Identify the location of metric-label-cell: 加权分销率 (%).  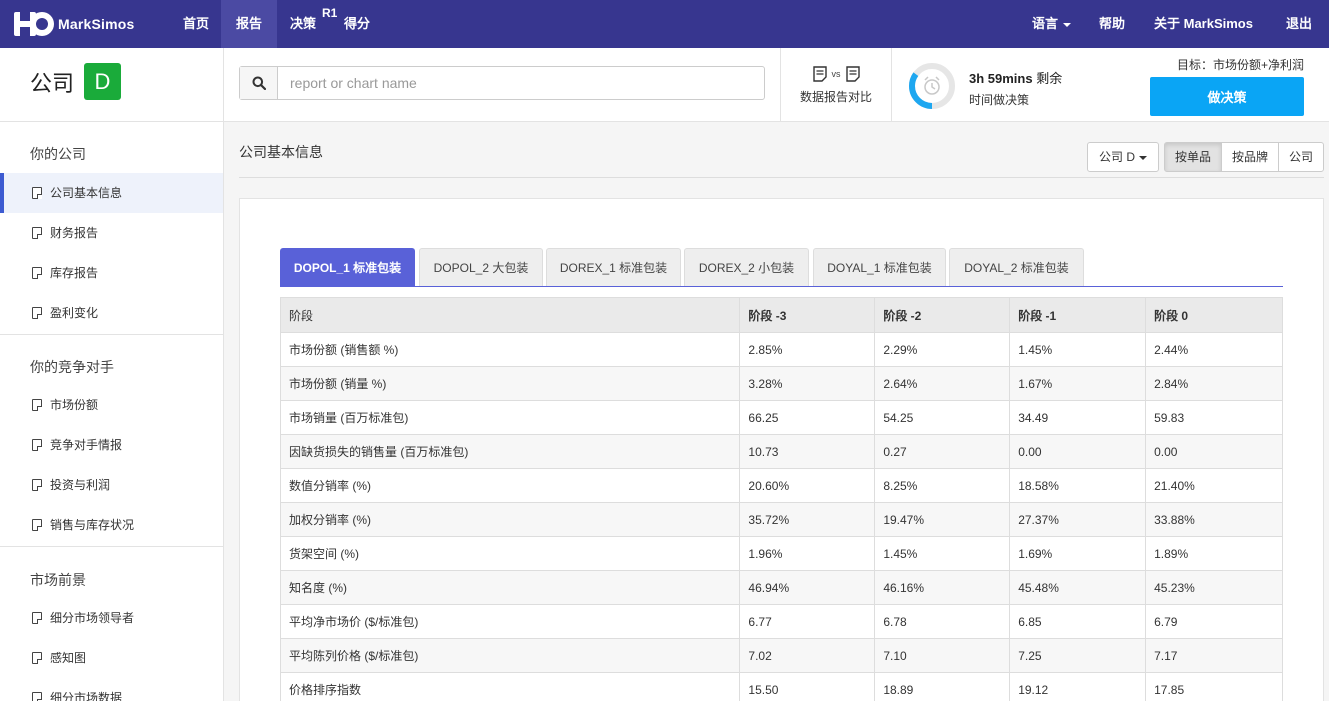
(510, 519).